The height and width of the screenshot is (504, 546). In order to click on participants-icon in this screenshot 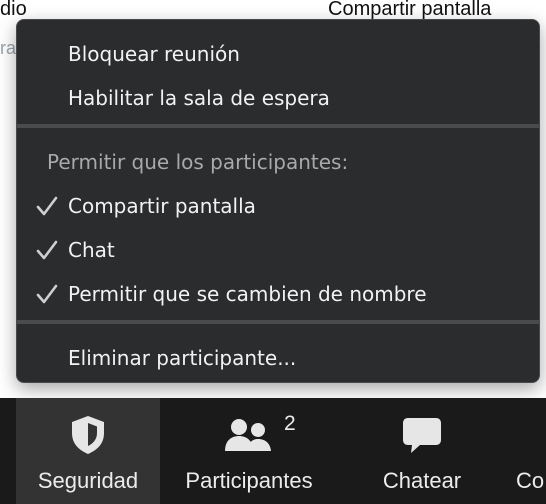, I will do `click(248, 435)`.